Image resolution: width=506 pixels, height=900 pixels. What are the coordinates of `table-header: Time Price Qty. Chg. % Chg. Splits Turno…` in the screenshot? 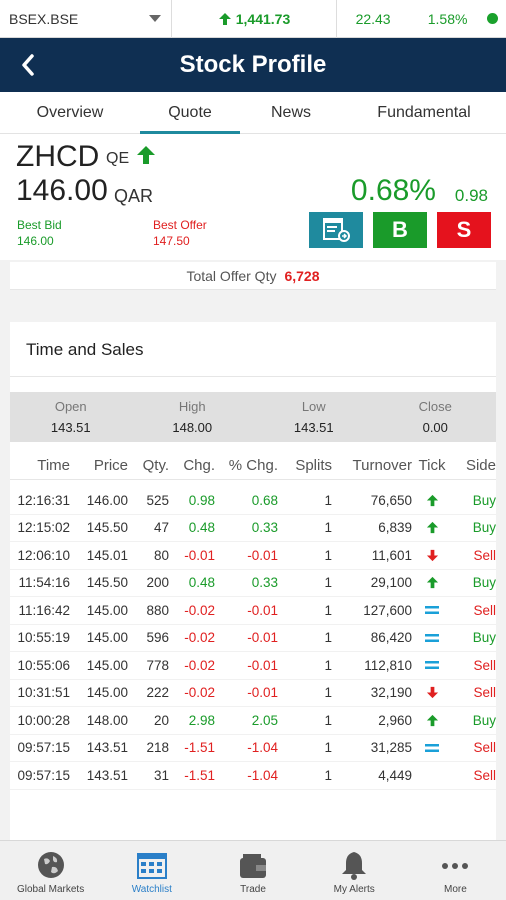 It's located at (253, 466).